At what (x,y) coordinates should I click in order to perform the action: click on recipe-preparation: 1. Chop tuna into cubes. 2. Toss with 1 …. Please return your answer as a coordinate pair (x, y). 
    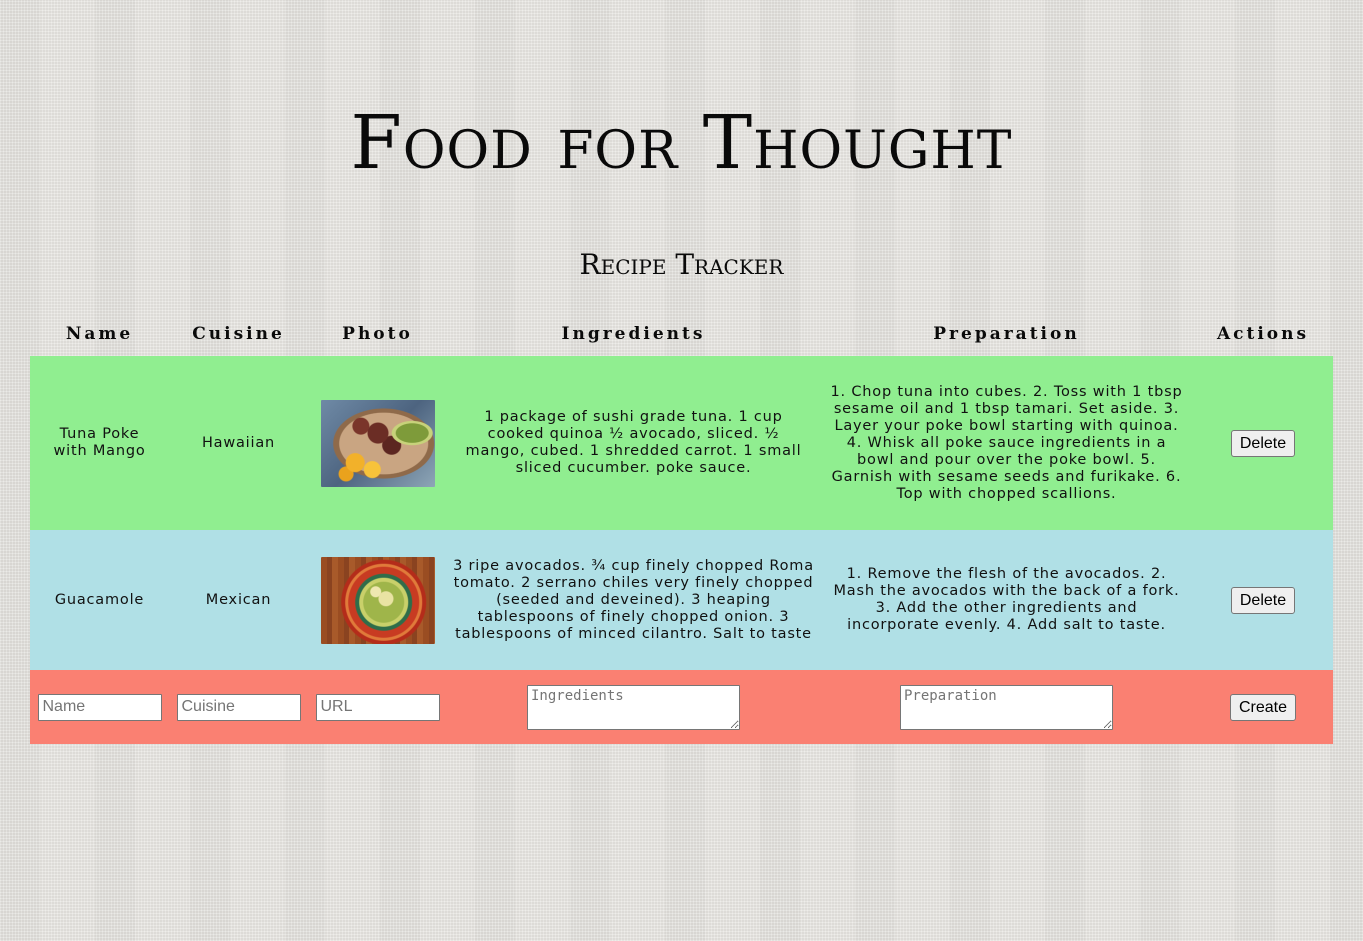
    Looking at the image, I should click on (1006, 443).